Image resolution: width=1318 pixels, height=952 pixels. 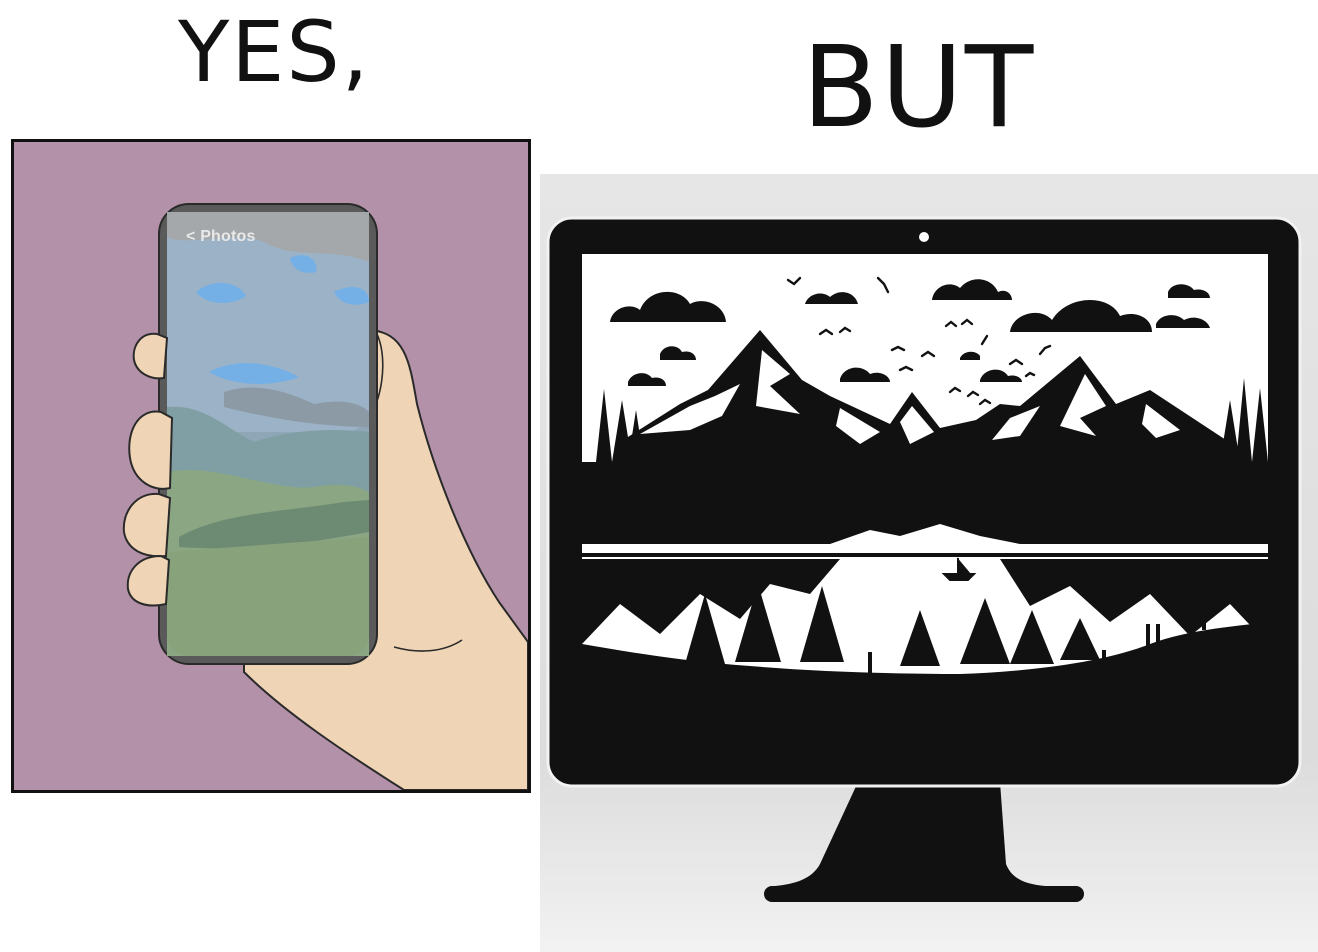 What do you see at coordinates (221, 236) in the screenshot?
I see `photos-back-link: < Photos` at bounding box center [221, 236].